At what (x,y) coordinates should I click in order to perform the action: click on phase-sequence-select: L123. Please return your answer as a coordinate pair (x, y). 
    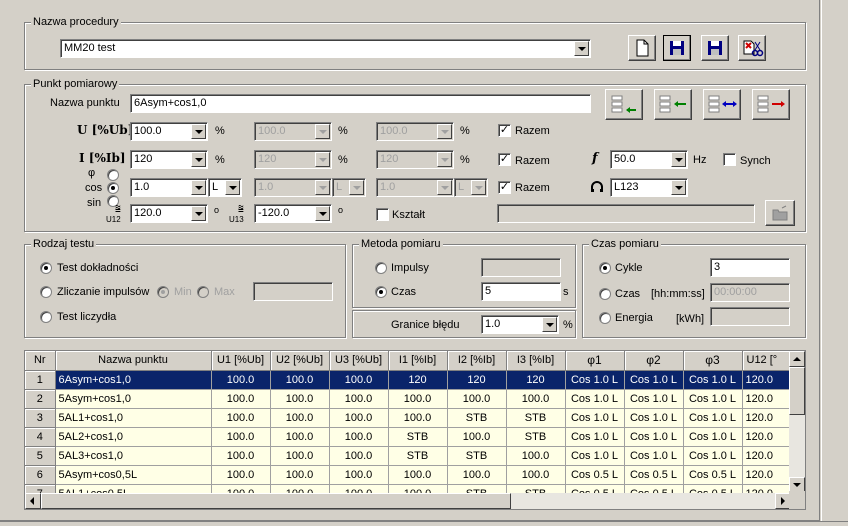
    Looking at the image, I should click on (649, 187).